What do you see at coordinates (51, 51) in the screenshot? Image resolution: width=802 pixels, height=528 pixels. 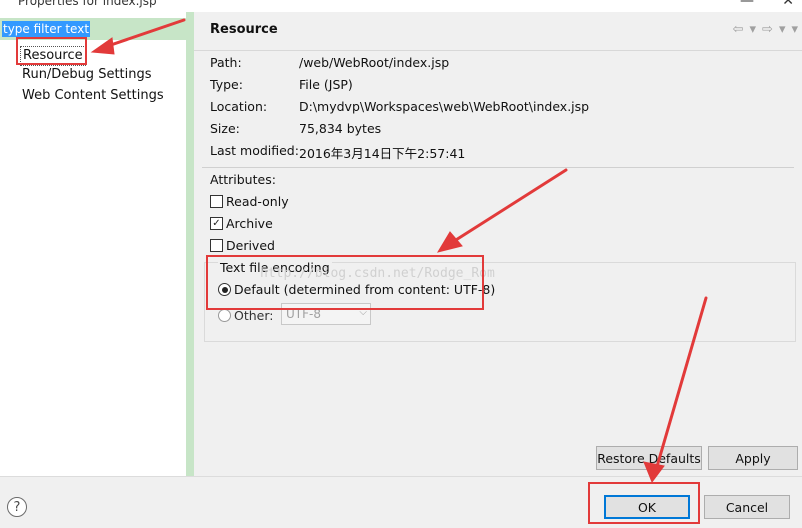 I see `annotation-box-resource` at bounding box center [51, 51].